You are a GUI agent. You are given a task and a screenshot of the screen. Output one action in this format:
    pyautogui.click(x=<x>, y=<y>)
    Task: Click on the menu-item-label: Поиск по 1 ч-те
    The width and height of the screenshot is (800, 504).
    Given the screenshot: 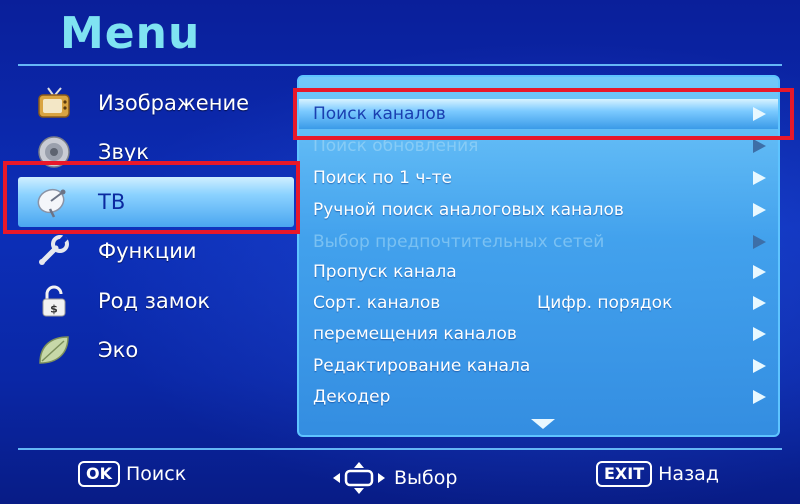 What is the action you would take?
    pyautogui.click(x=382, y=178)
    